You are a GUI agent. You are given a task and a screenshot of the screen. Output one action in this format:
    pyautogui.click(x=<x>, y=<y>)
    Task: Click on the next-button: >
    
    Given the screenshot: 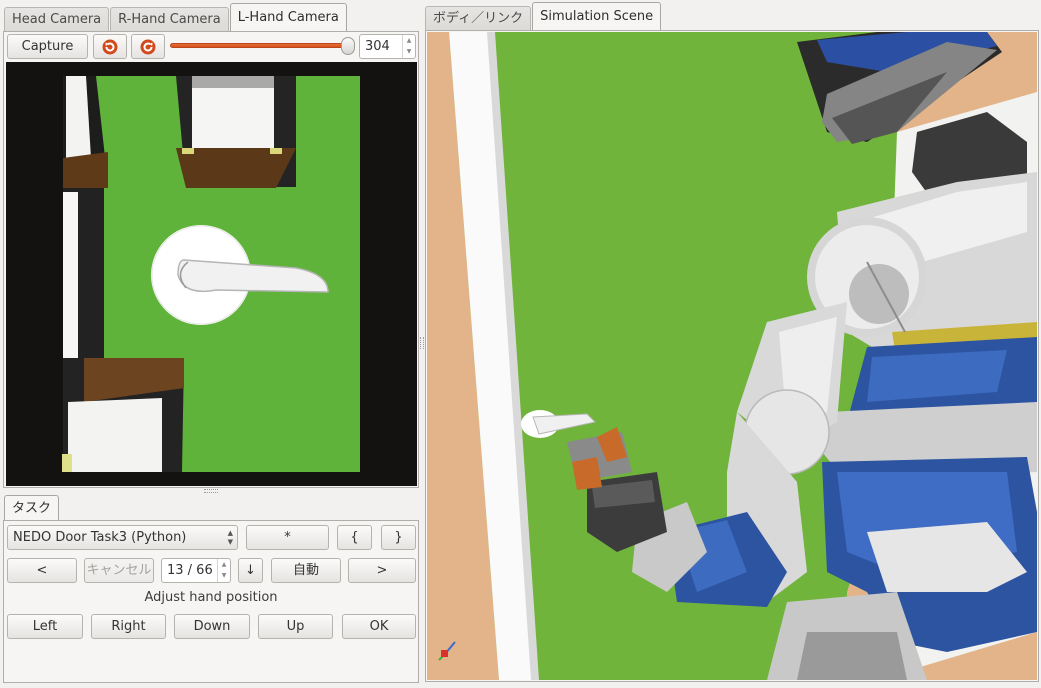 What is the action you would take?
    pyautogui.click(x=382, y=570)
    